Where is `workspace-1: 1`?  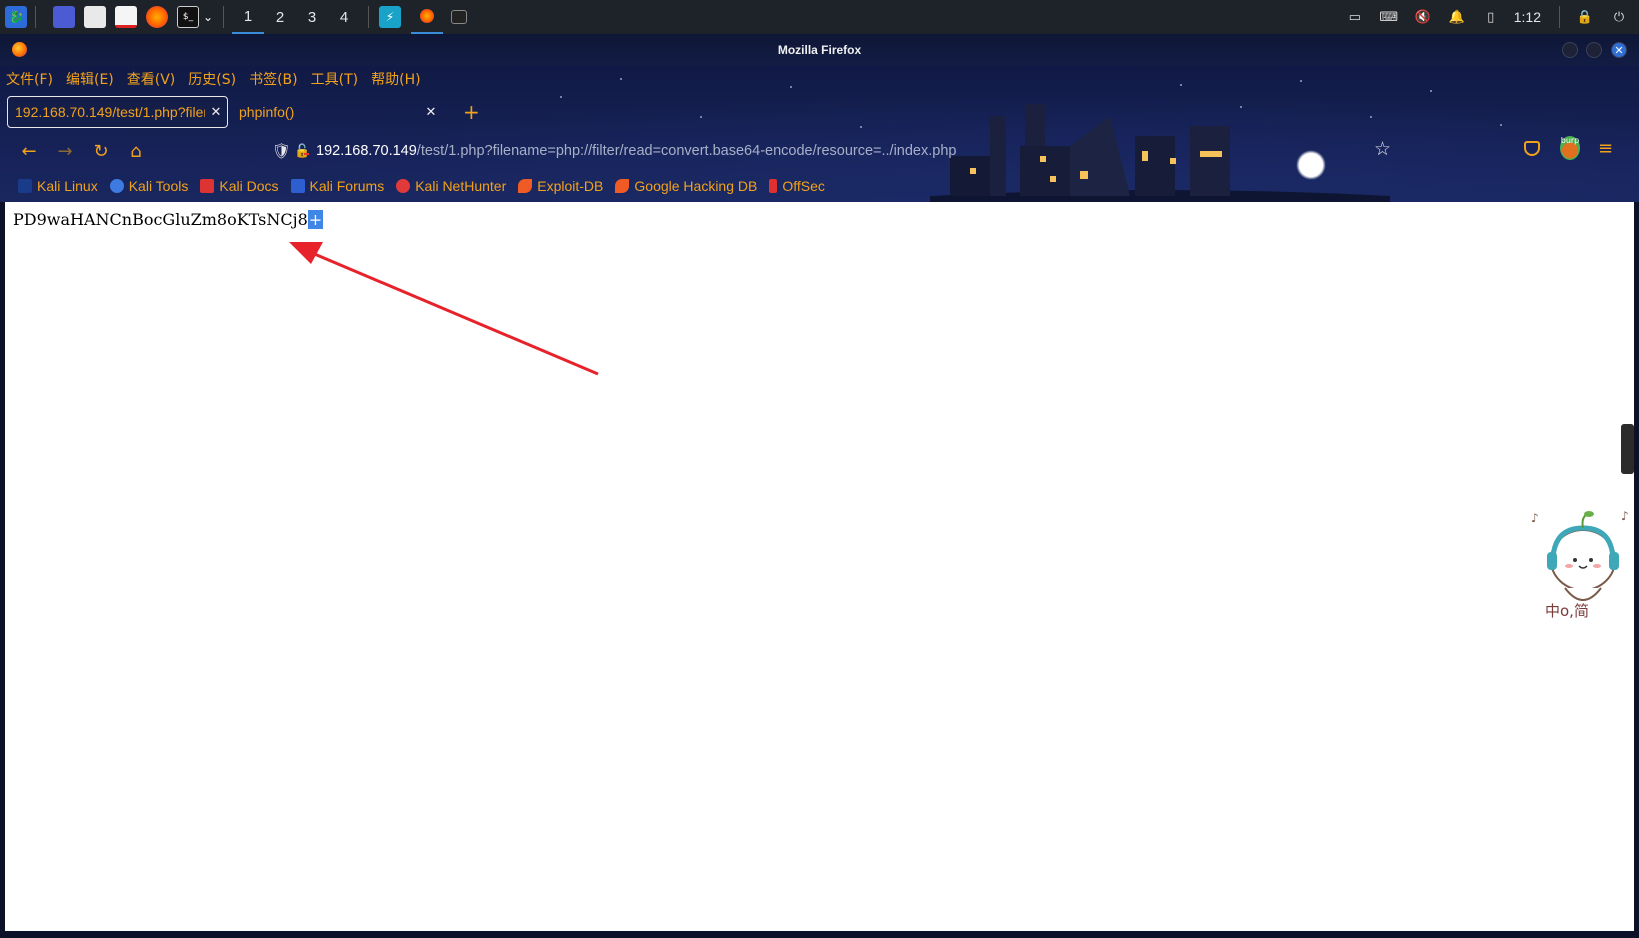
workspace-1: 1 is located at coordinates (248, 17).